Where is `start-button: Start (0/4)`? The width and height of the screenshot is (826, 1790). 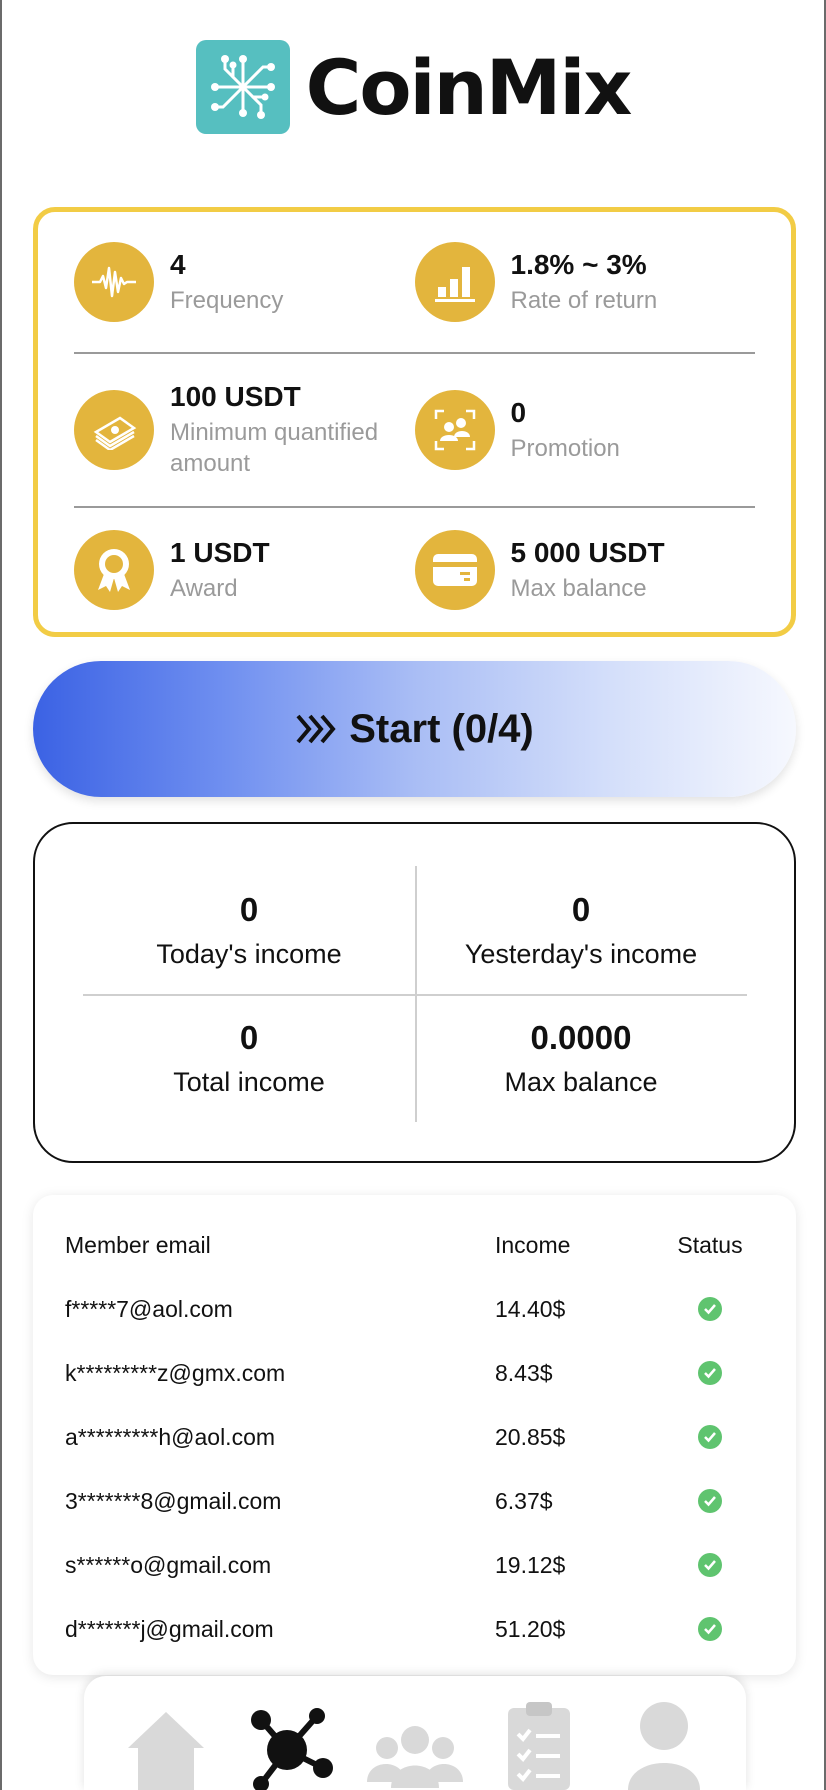 start-button: Start (0/4) is located at coordinates (414, 729).